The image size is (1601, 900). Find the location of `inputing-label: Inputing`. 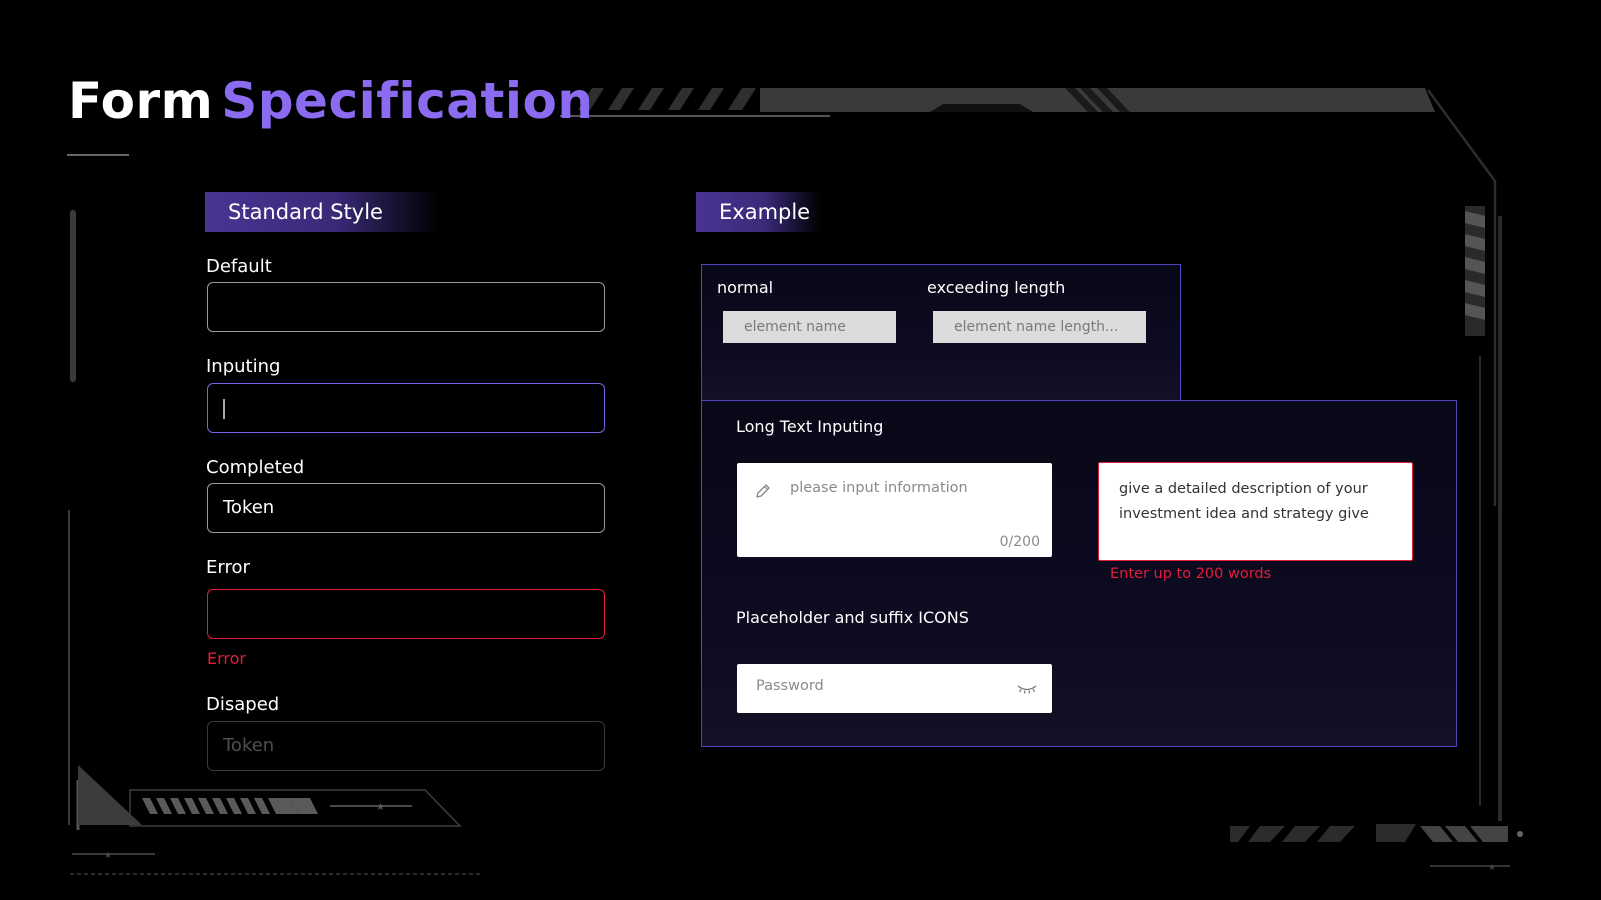

inputing-label: Inputing is located at coordinates (243, 366).